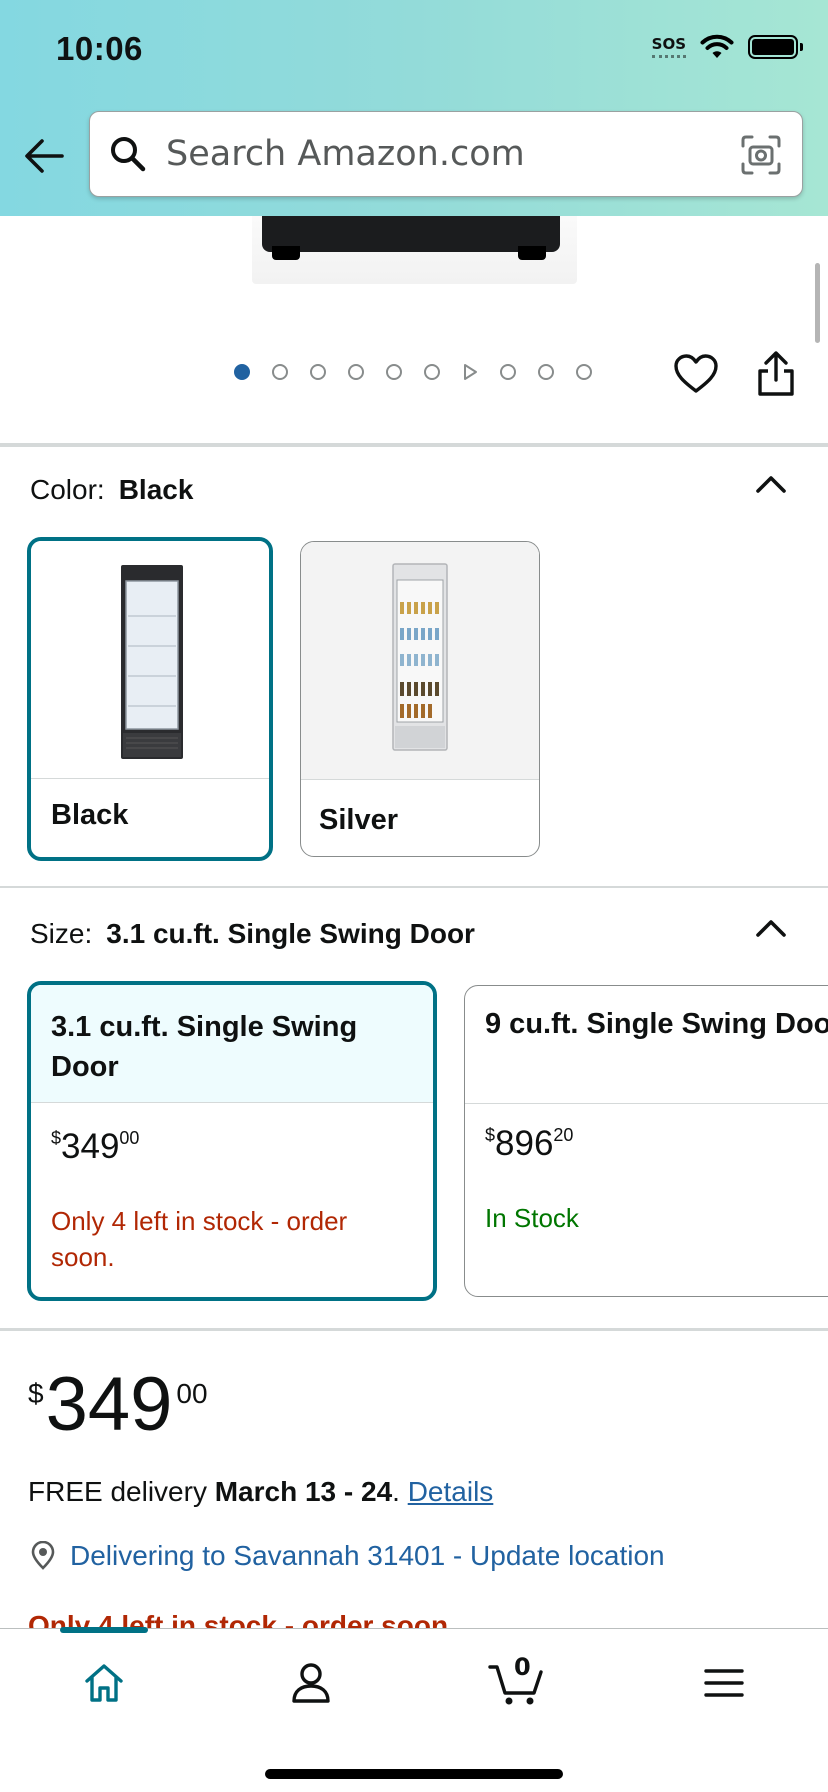 This screenshot has width=828, height=1792. Describe the element at coordinates (414, 108) in the screenshot. I see `header-bar: 10:06 SOS` at that location.